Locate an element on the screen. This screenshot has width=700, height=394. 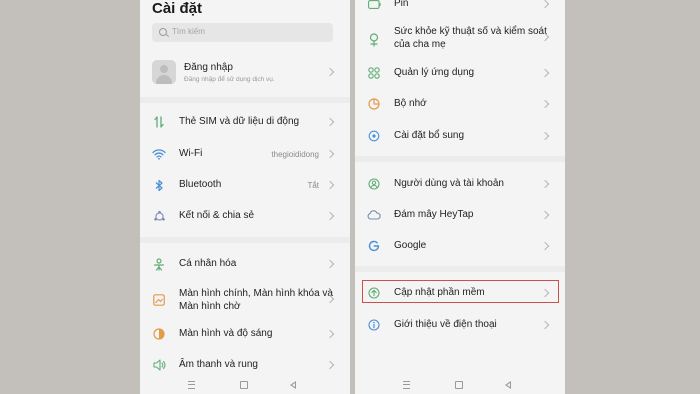
sim-data-icon is located at coordinates (159, 122).